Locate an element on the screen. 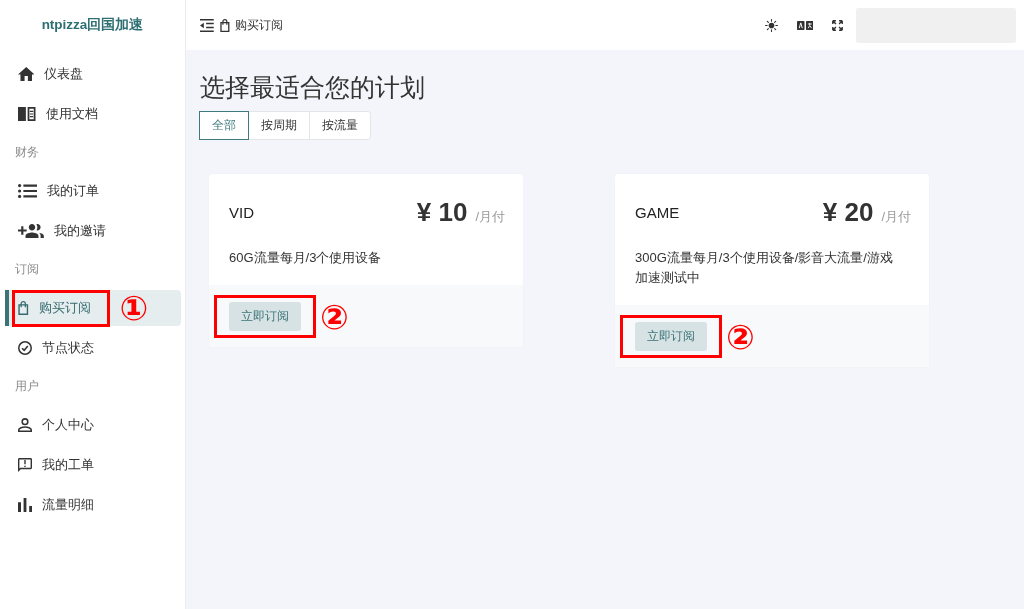 The image size is (1024, 609). language-icon is located at coordinates (804, 25).